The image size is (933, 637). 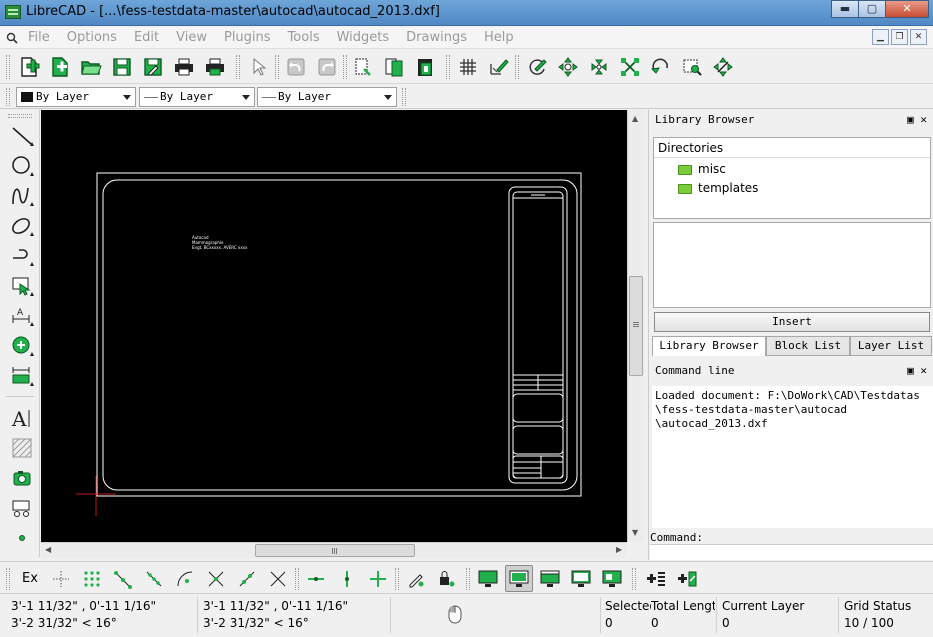 I want to click on view-screen-1-icon, so click(x=488, y=578).